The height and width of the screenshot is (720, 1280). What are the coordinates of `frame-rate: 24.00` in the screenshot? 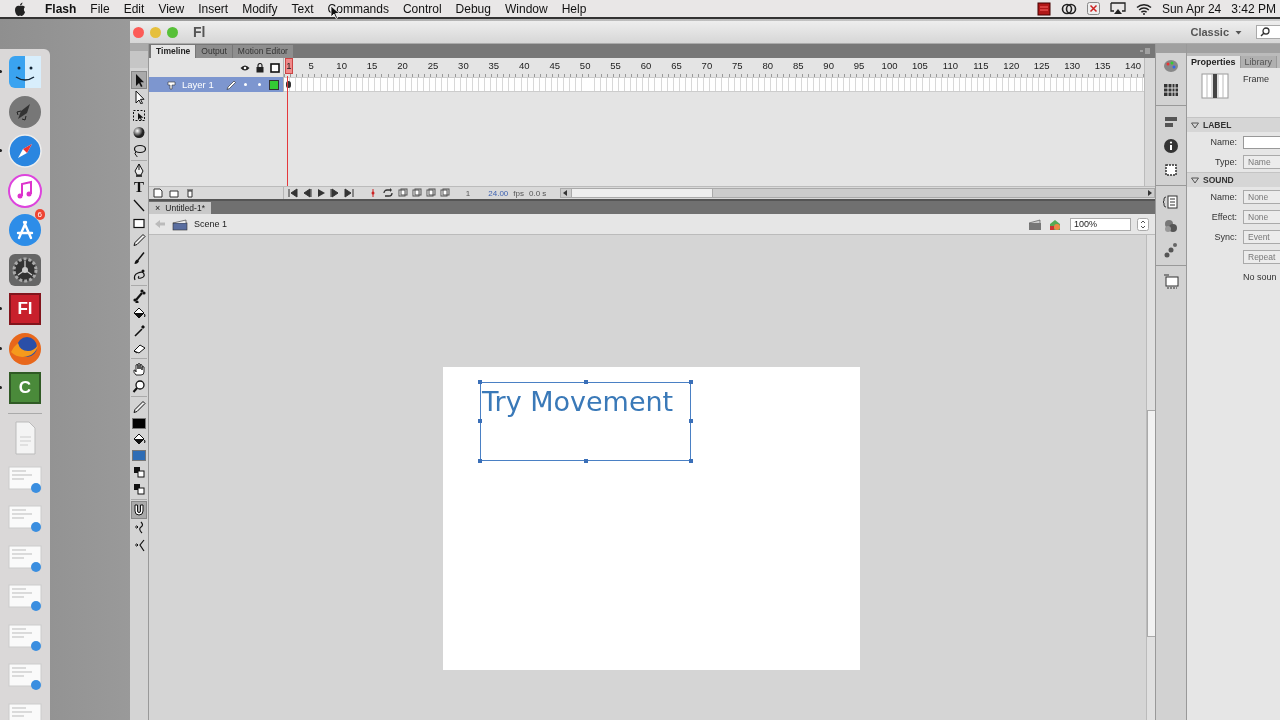 It's located at (498, 193).